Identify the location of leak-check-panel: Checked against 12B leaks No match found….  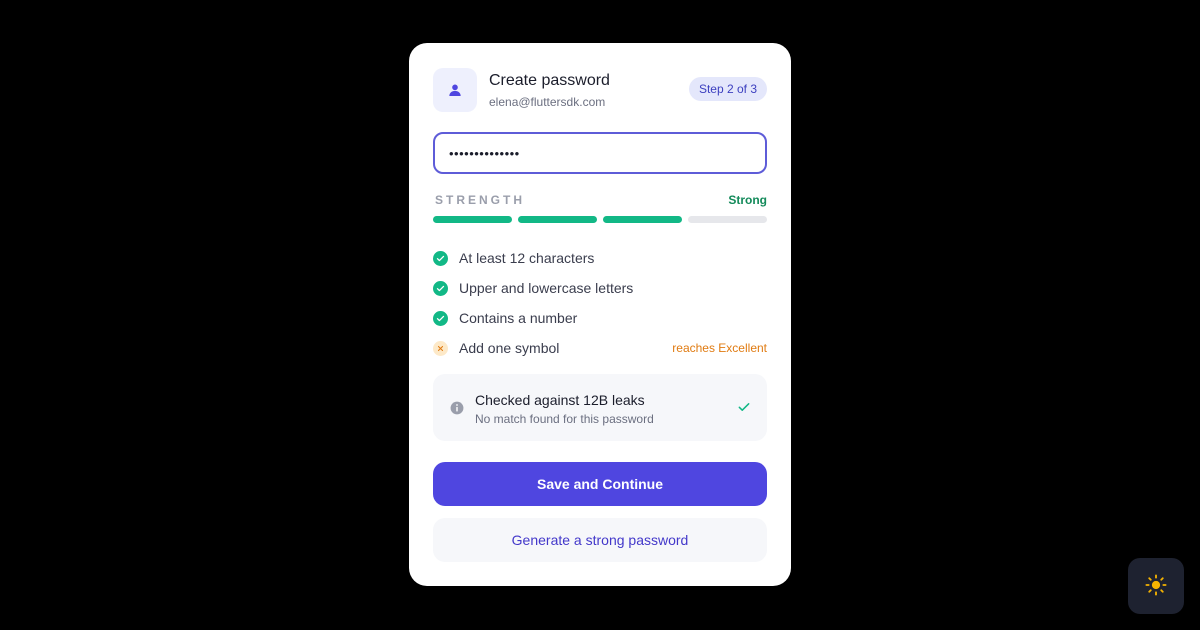
(600, 407).